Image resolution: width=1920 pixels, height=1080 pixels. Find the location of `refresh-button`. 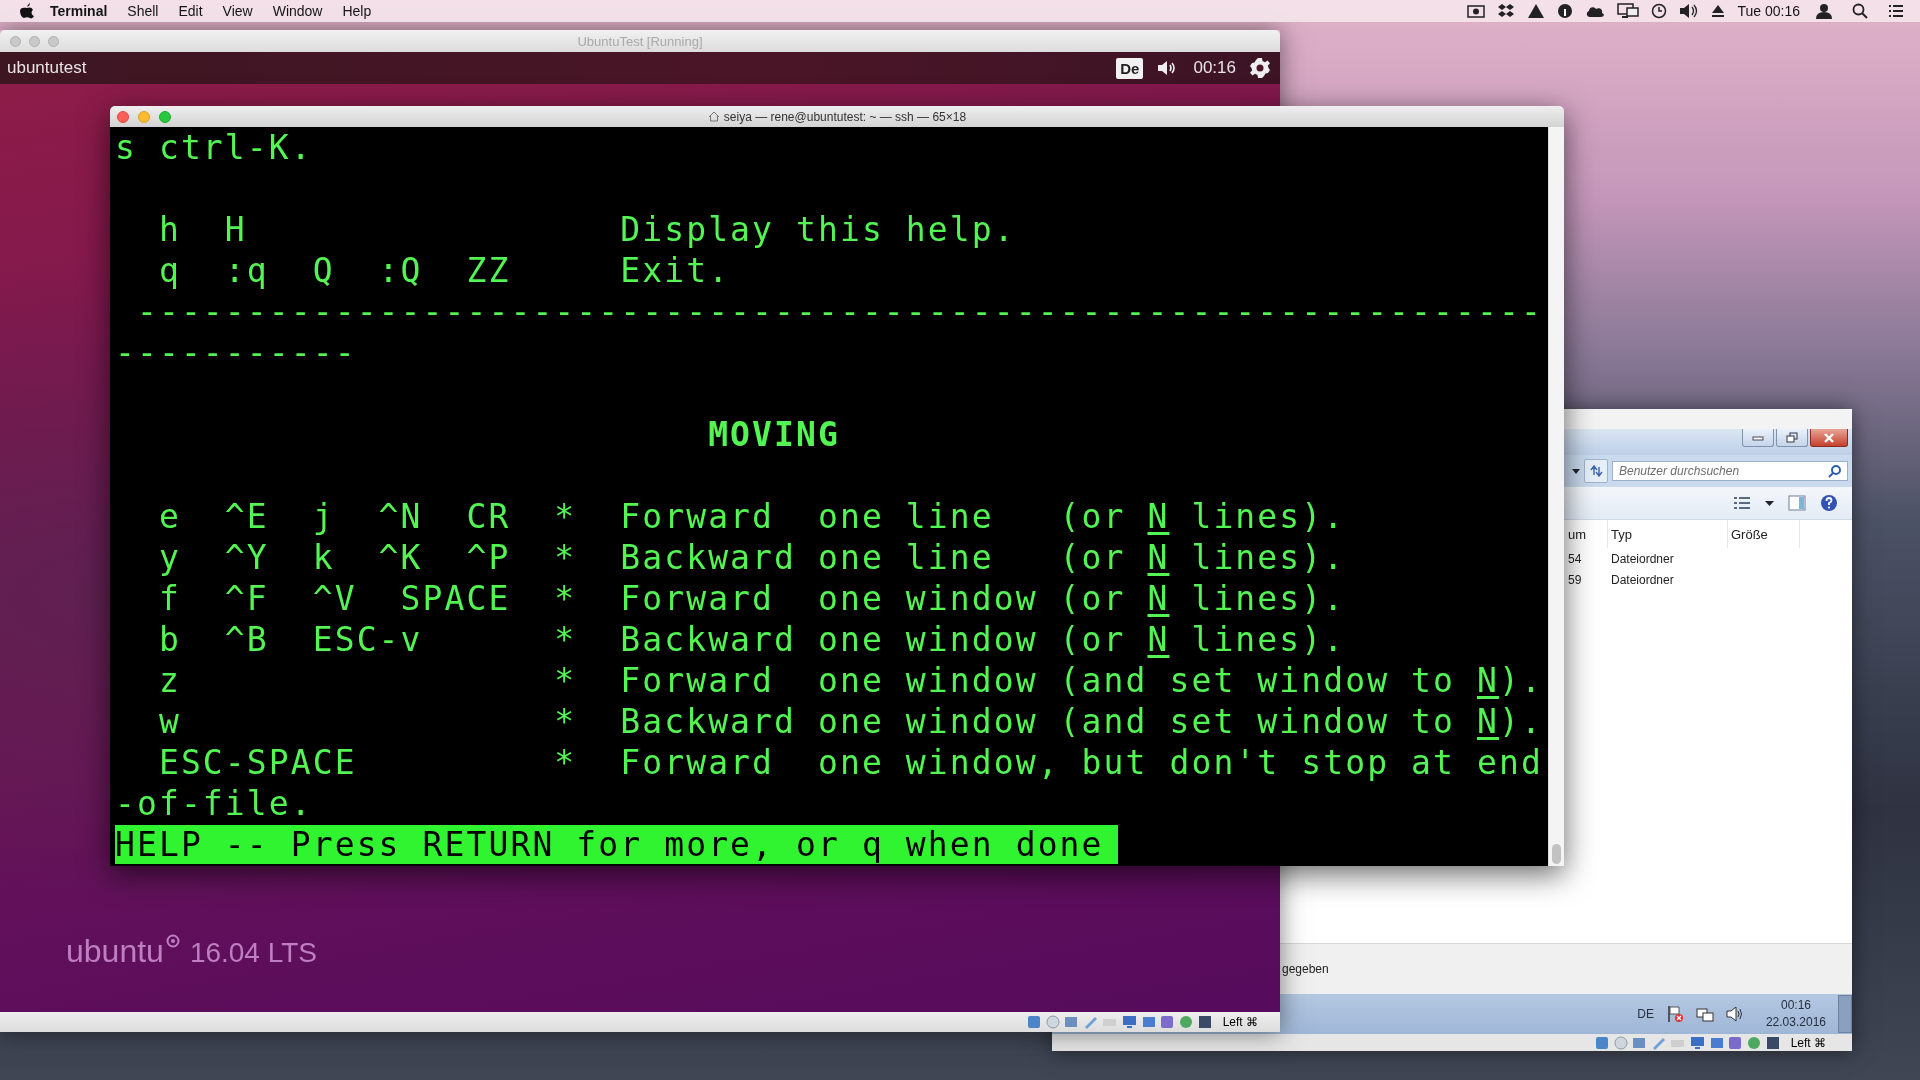

refresh-button is located at coordinates (1596, 471).